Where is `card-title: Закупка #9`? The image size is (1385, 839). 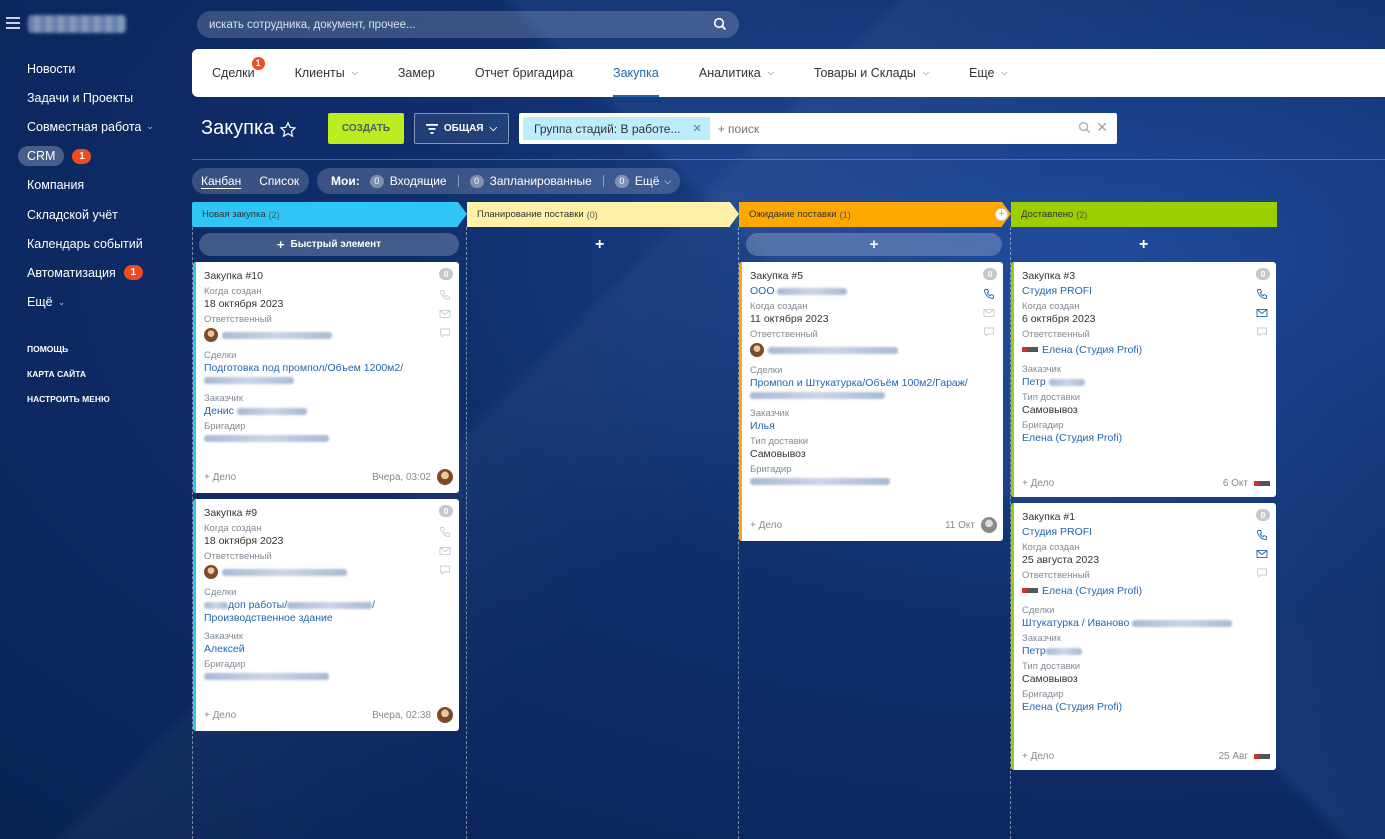 card-title: Закупка #9 is located at coordinates (326, 513).